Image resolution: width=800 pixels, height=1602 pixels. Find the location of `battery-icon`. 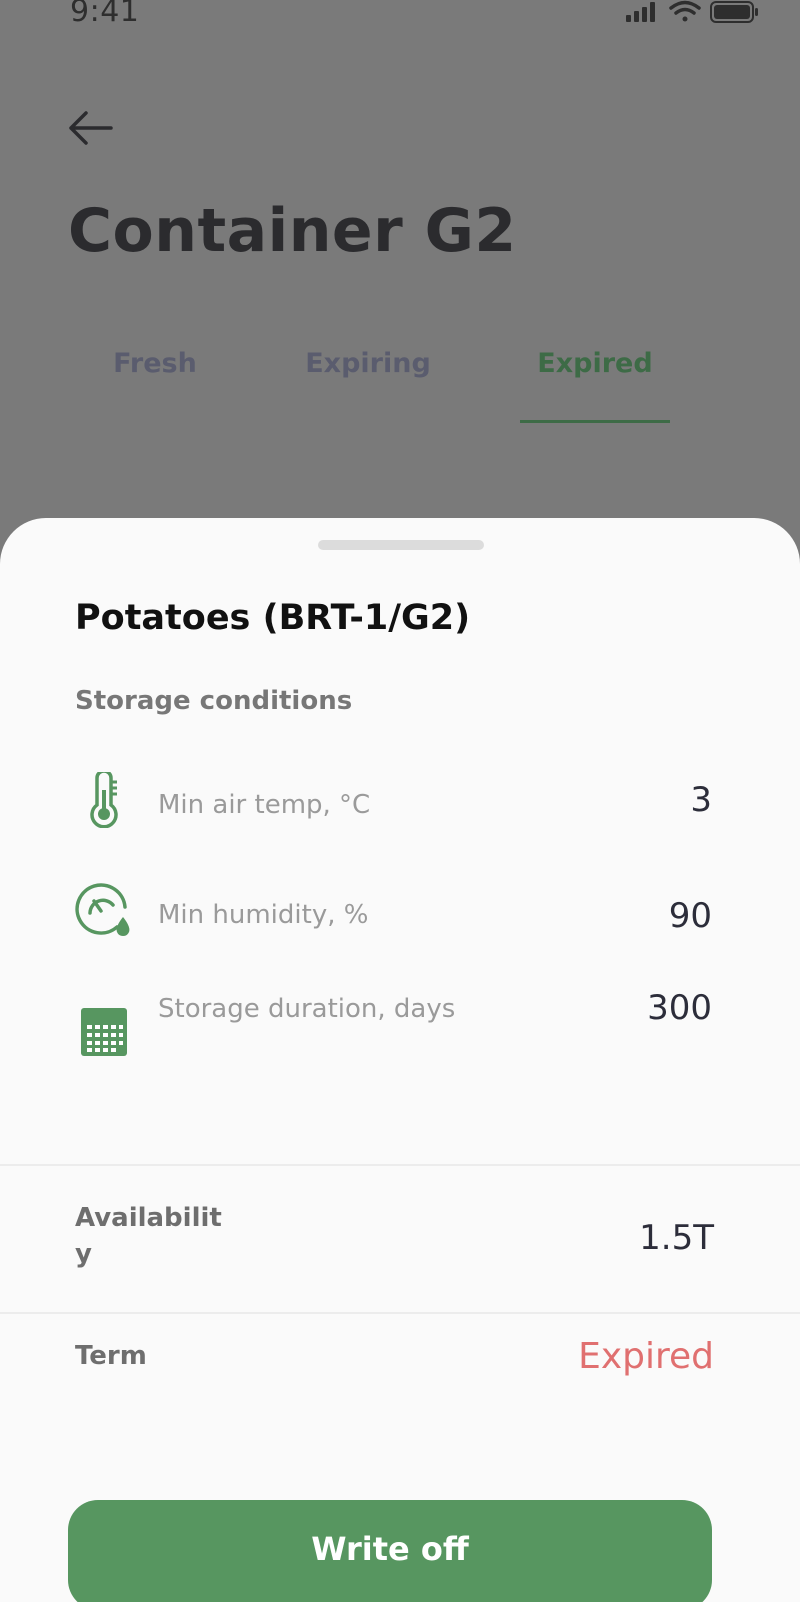

battery-icon is located at coordinates (734, 12).